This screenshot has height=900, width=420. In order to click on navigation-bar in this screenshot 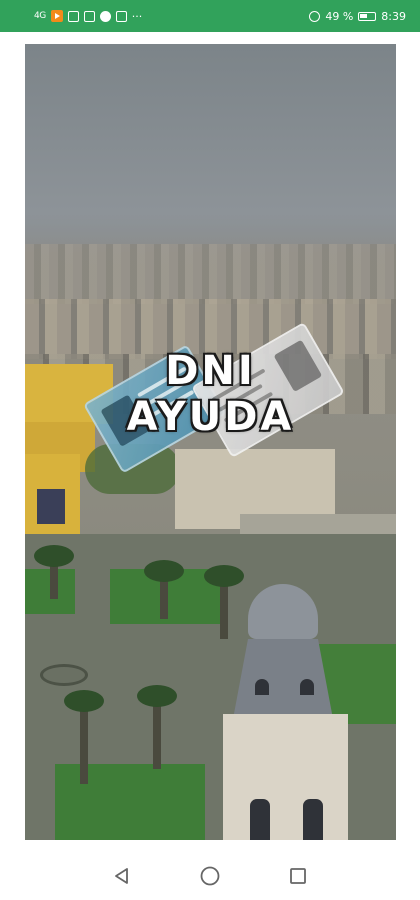, I will do `click(210, 876)`.